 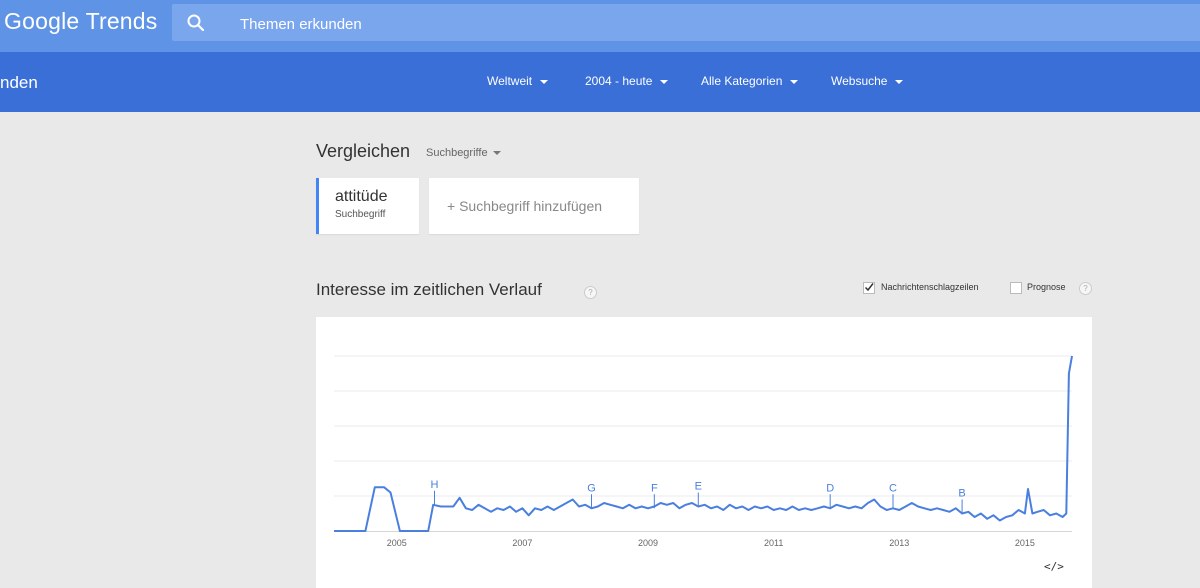 I want to click on compare-type-dropdown: Suchbegriffe, so click(x=463, y=153).